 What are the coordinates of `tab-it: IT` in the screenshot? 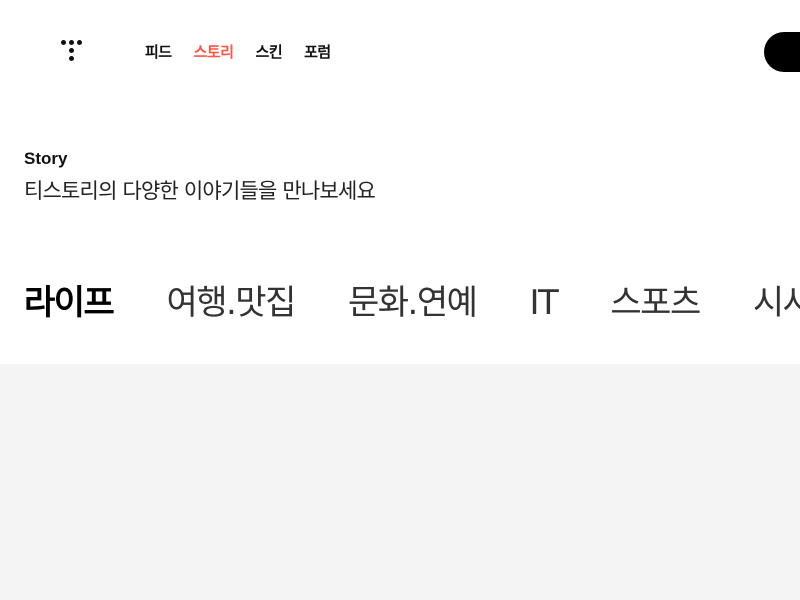 It's located at (544, 303).